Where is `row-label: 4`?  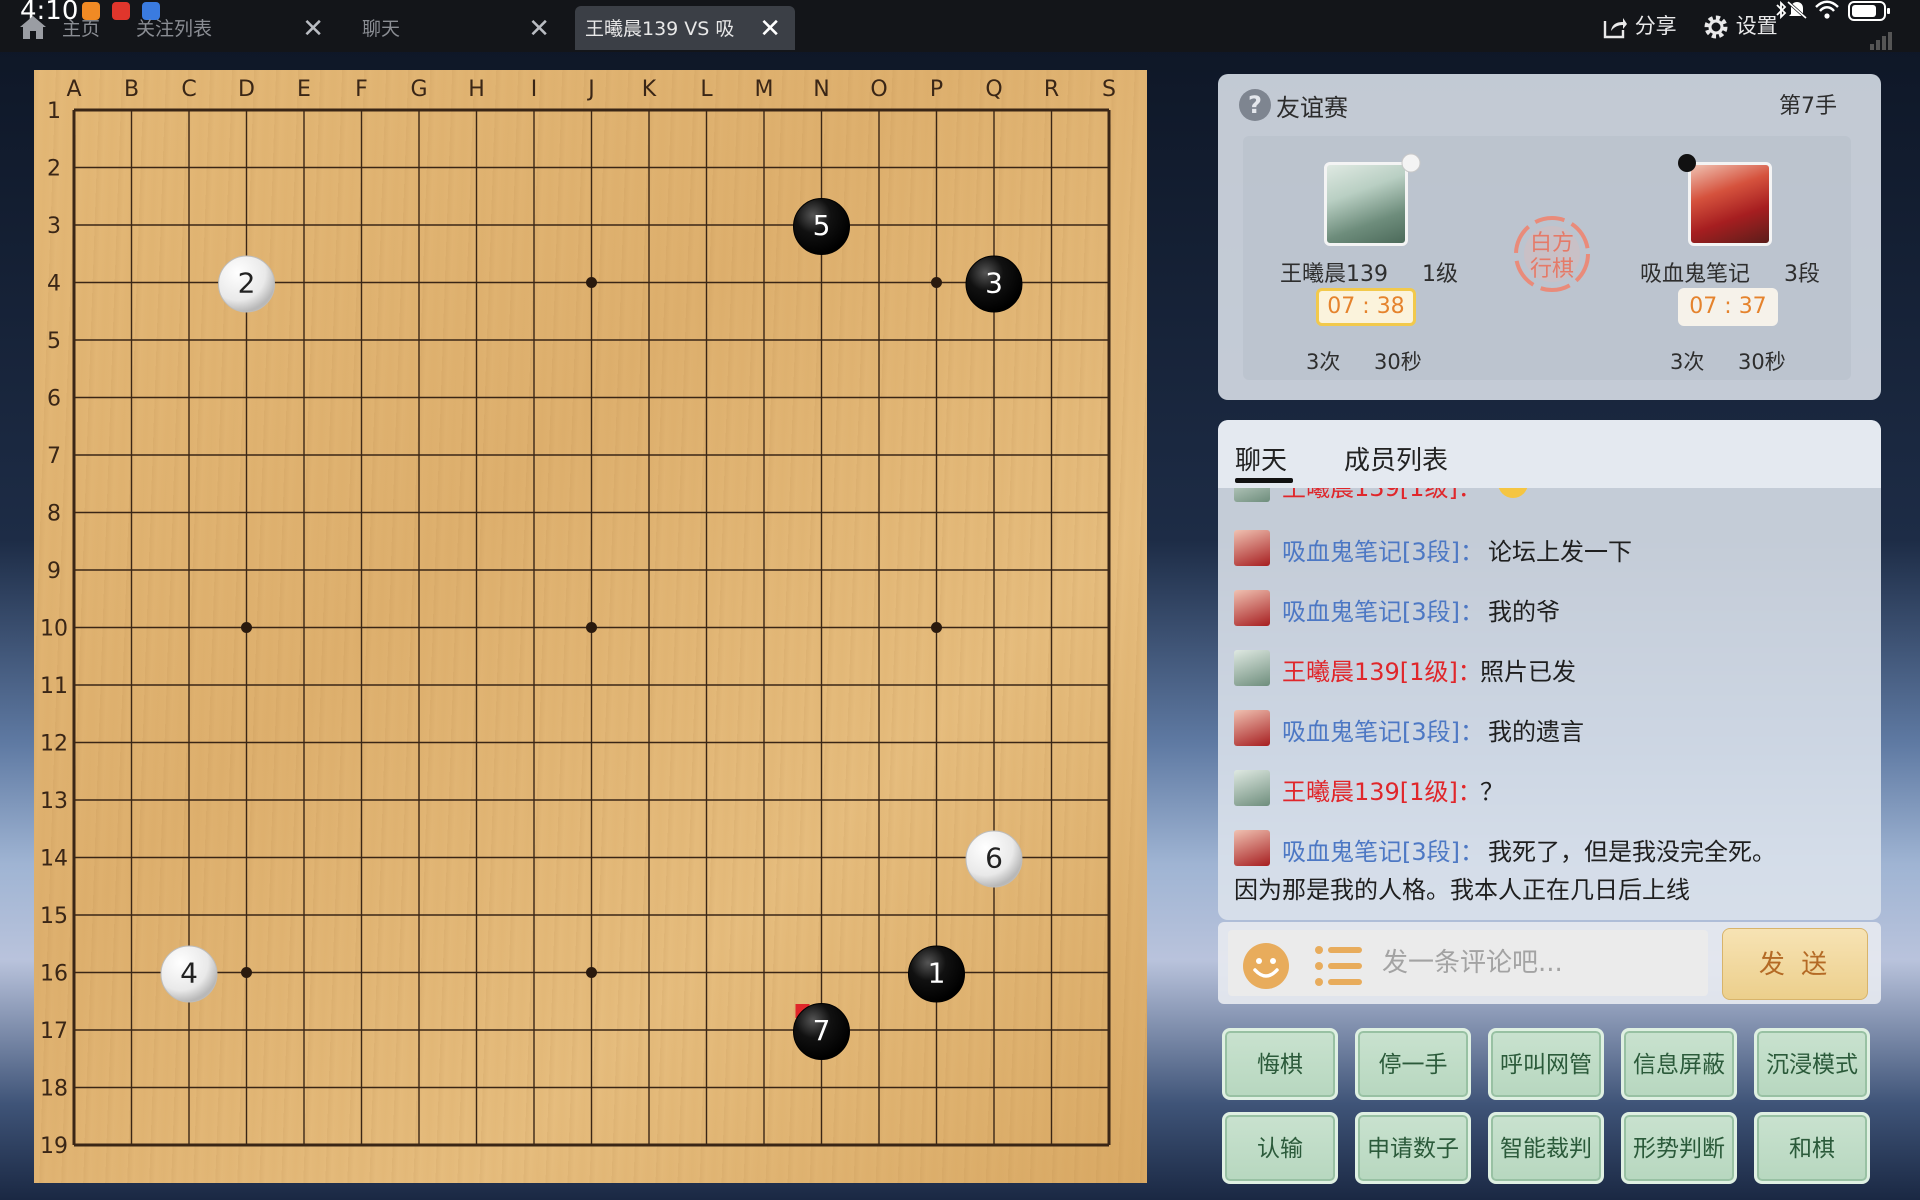 row-label: 4 is located at coordinates (54, 284).